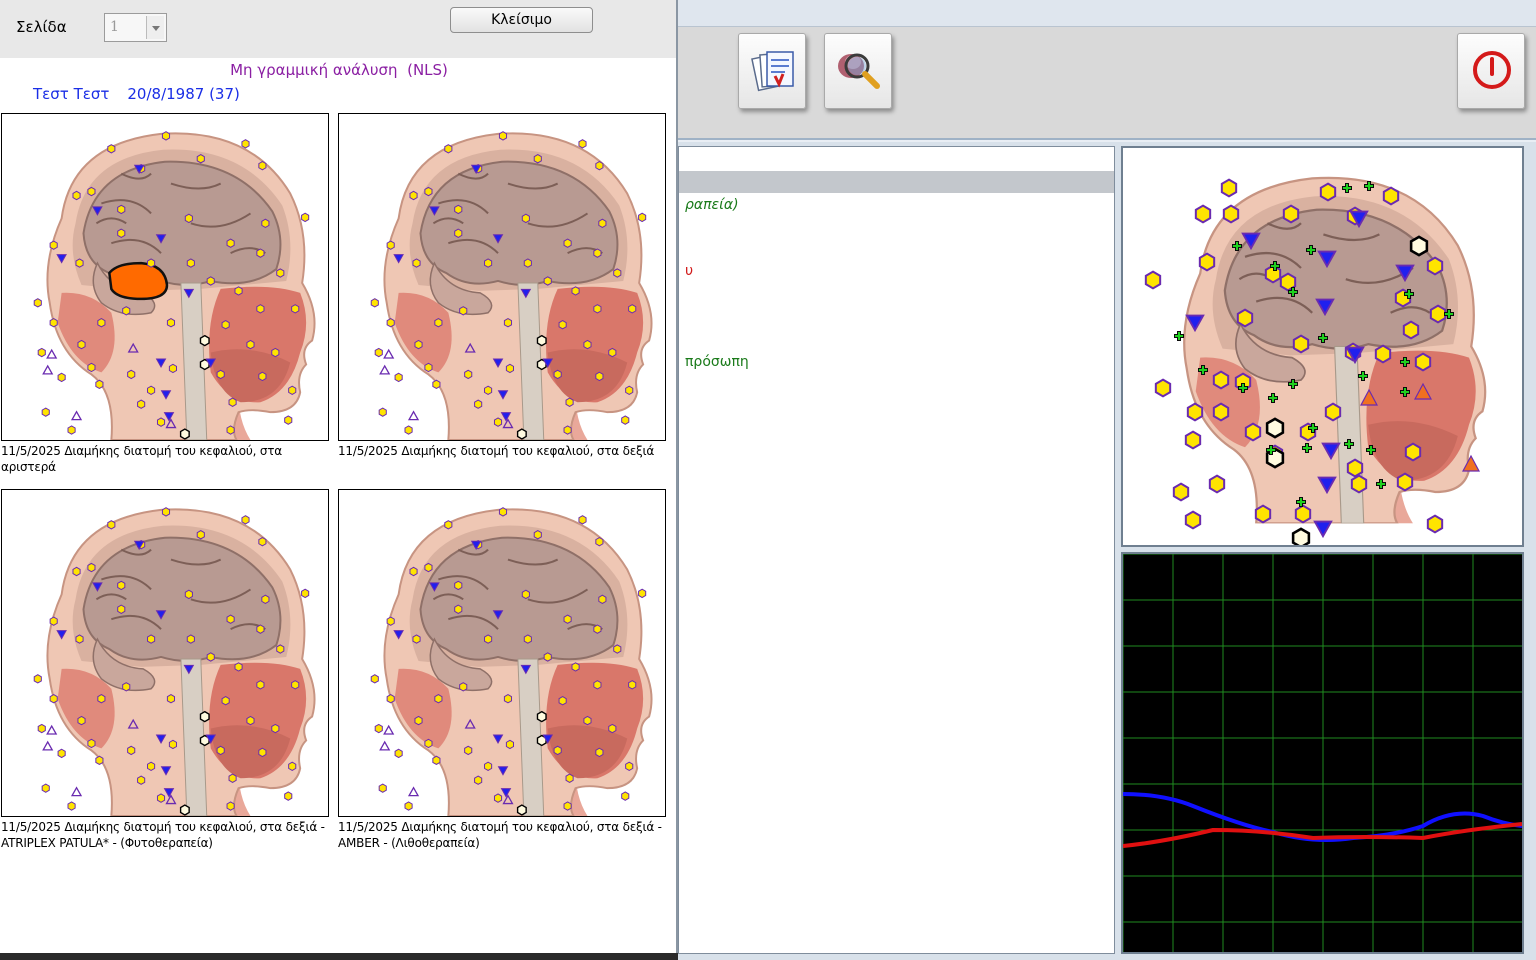  I want to click on signal-graph, so click(1322, 753).